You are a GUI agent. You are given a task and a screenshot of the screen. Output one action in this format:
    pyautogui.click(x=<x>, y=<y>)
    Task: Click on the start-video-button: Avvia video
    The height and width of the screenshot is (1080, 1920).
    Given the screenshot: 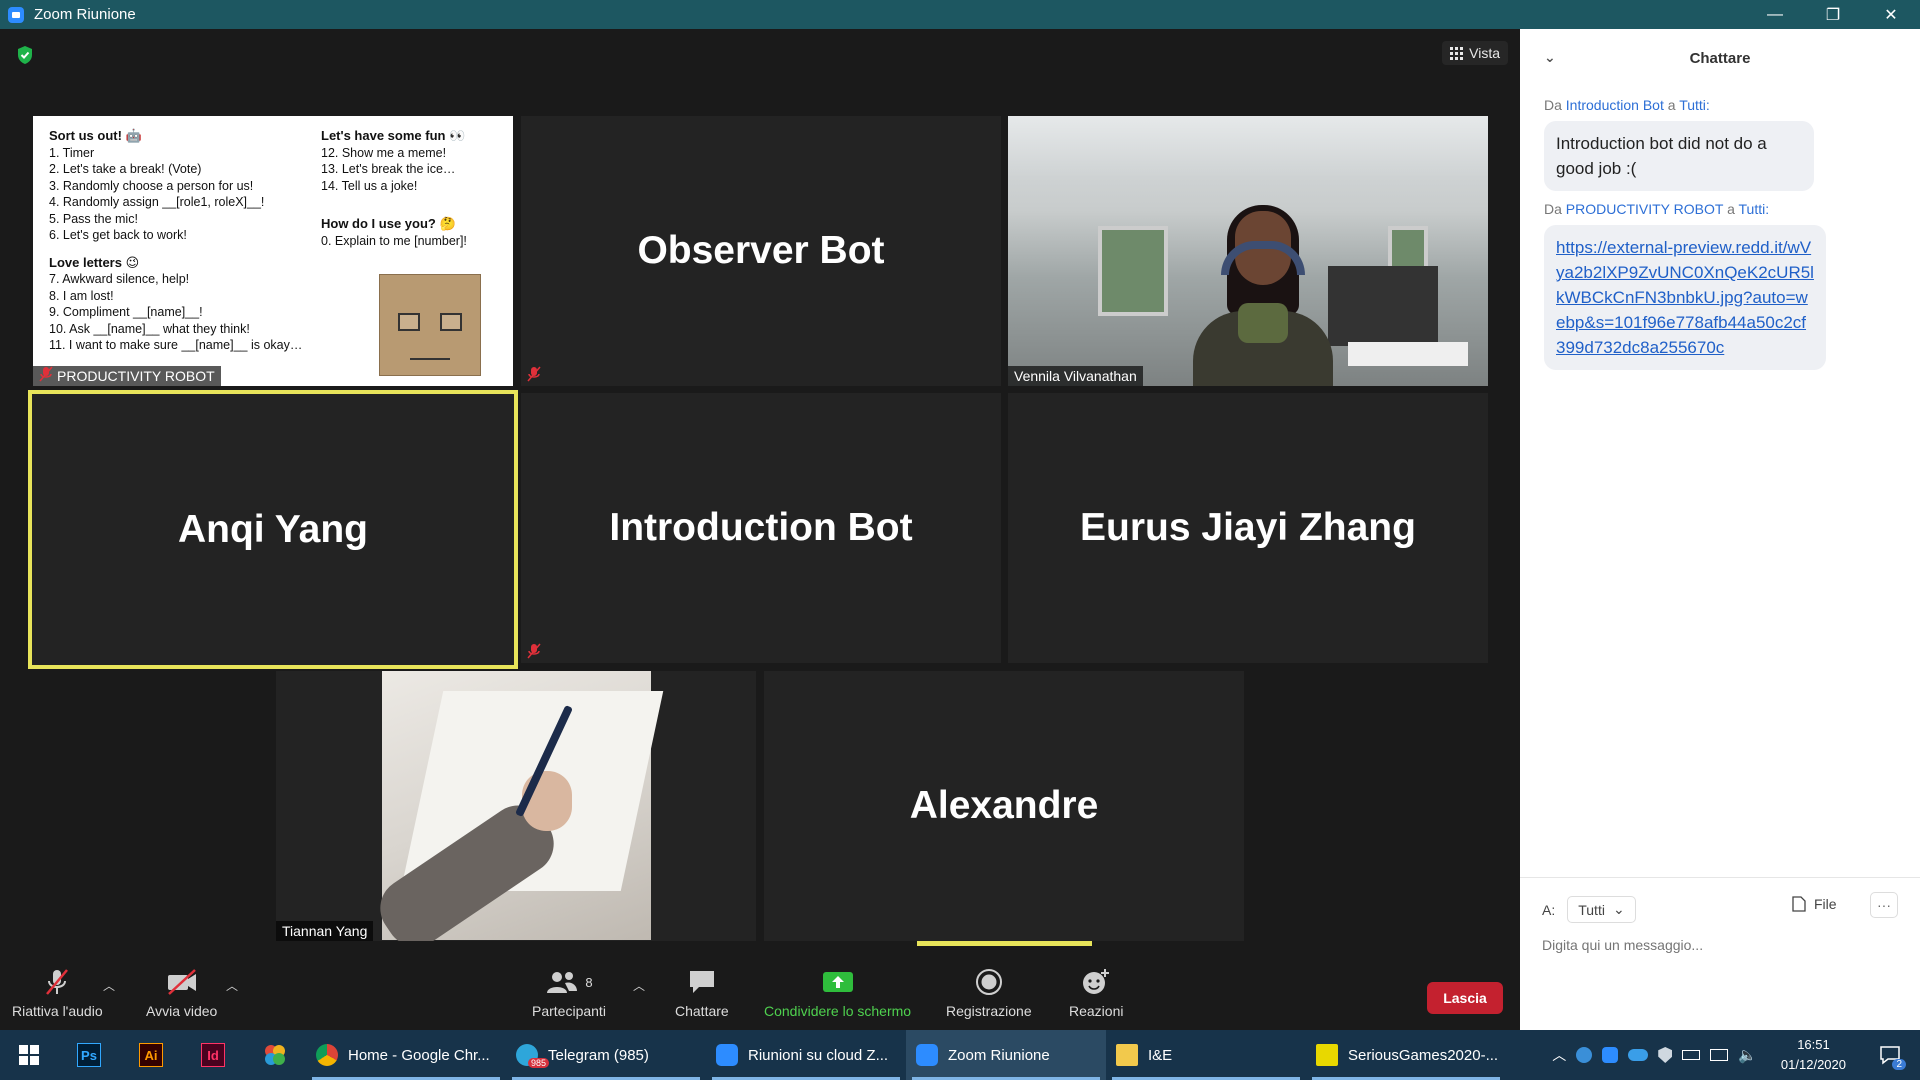 What is the action you would take?
    pyautogui.click(x=181, y=992)
    